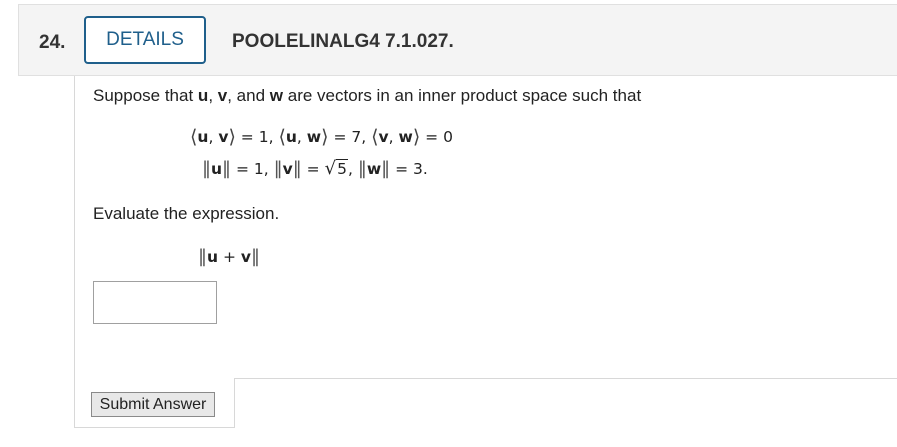  What do you see at coordinates (235, 168) in the screenshot?
I see `norm-u: ‖u‖ = 1,` at bounding box center [235, 168].